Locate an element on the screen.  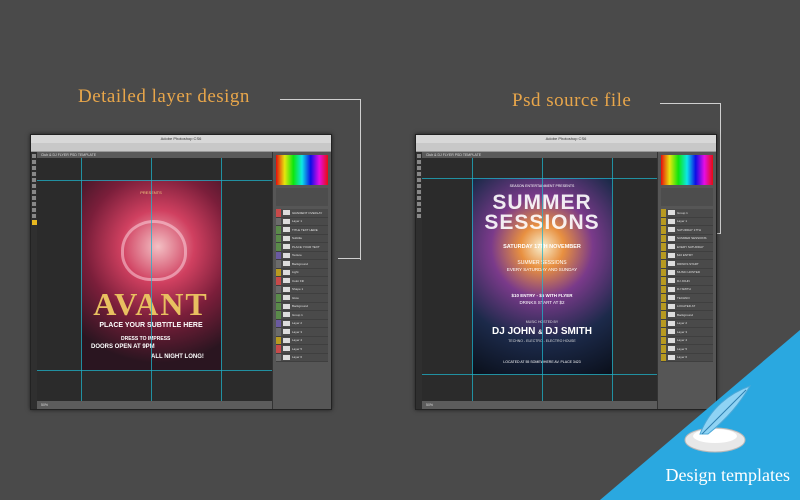
layer-row: Shape 1 is located at coordinates (302, 289).